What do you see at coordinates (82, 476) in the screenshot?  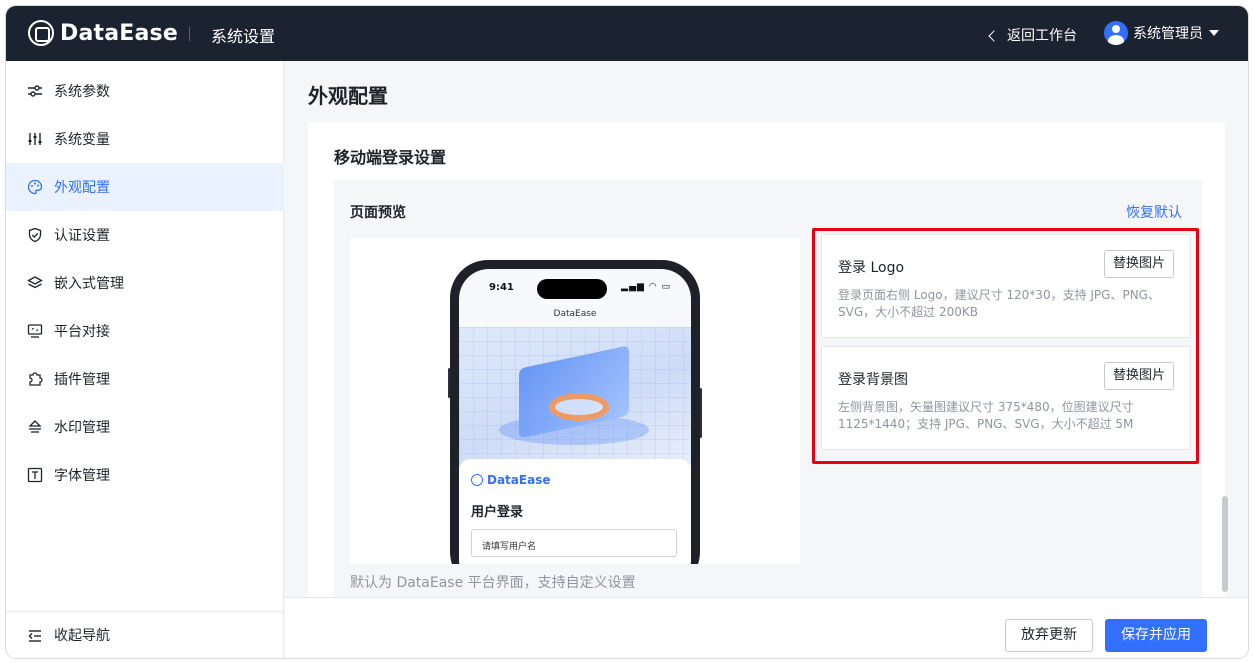 I see `sidebar-item-label: 字体管理` at bounding box center [82, 476].